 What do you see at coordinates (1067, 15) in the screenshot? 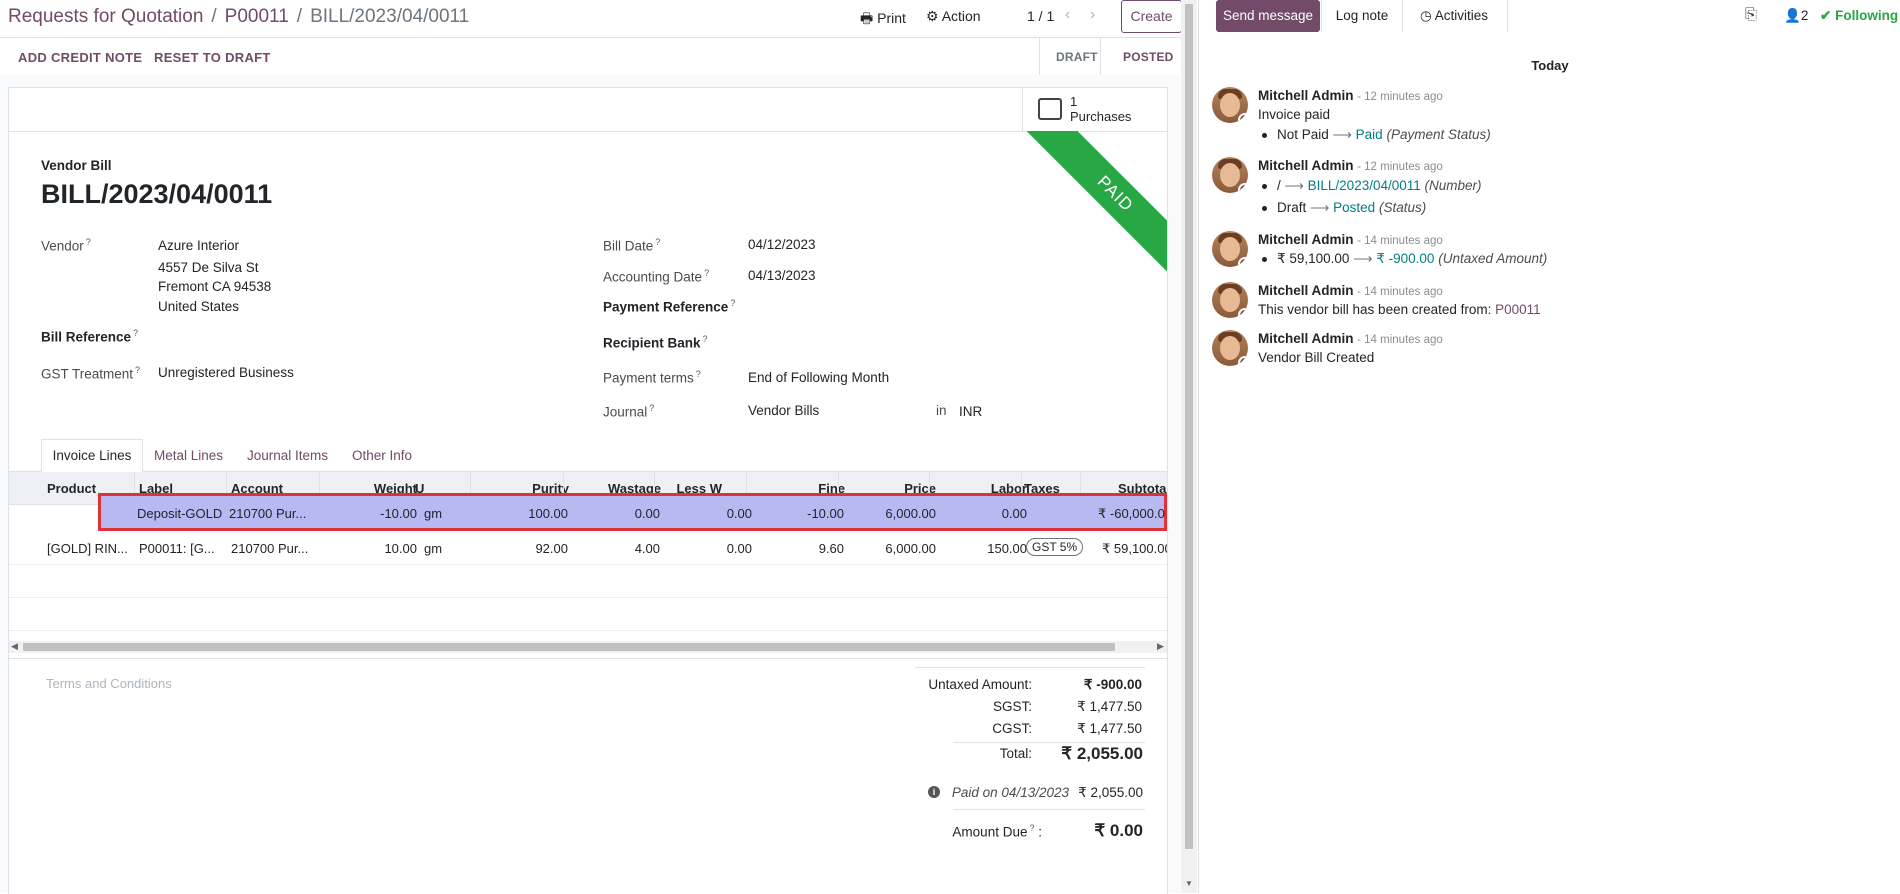
I see `pager-prev-icon: ‹` at bounding box center [1067, 15].